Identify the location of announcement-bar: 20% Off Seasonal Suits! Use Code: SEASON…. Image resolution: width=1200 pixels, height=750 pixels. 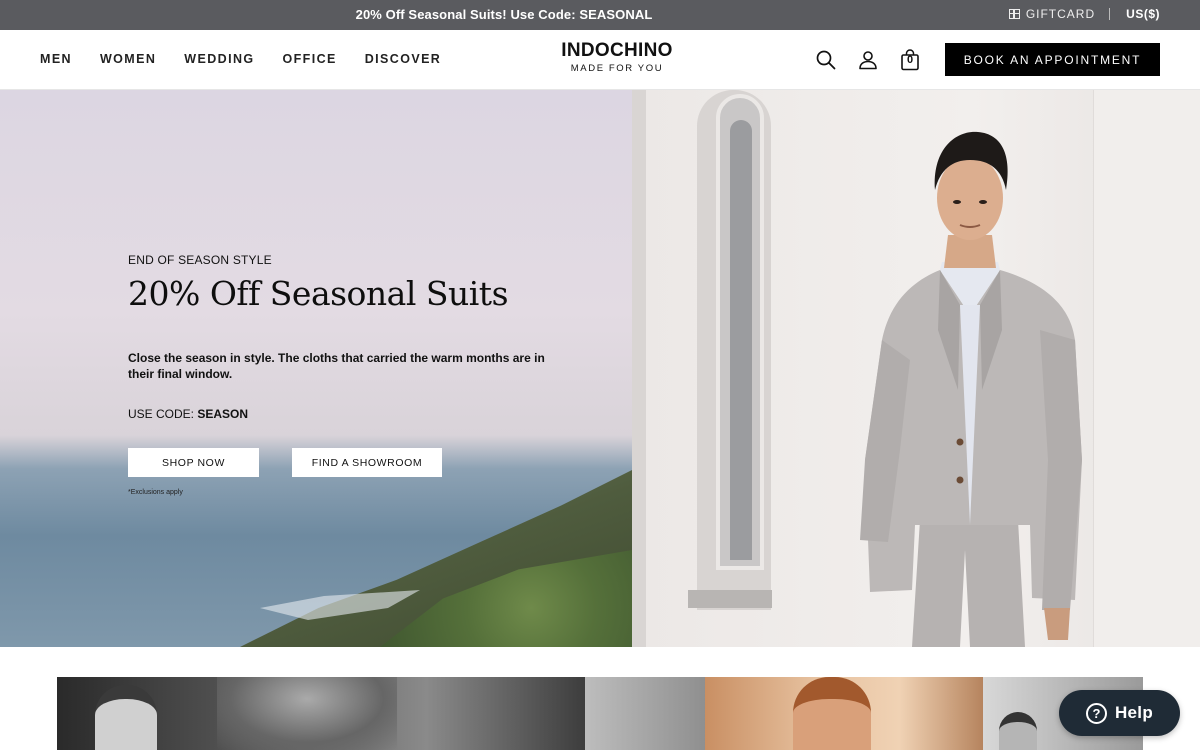
(600, 15).